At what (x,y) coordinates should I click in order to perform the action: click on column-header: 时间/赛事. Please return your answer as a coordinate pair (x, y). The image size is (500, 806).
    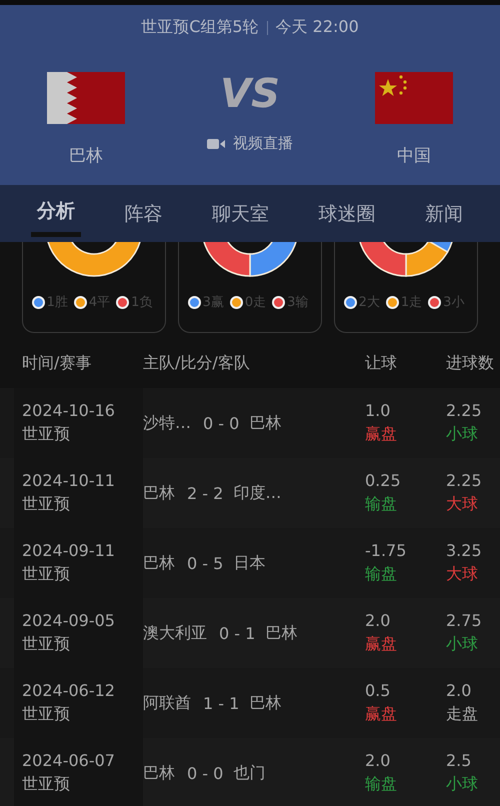
    Looking at the image, I should click on (56, 363).